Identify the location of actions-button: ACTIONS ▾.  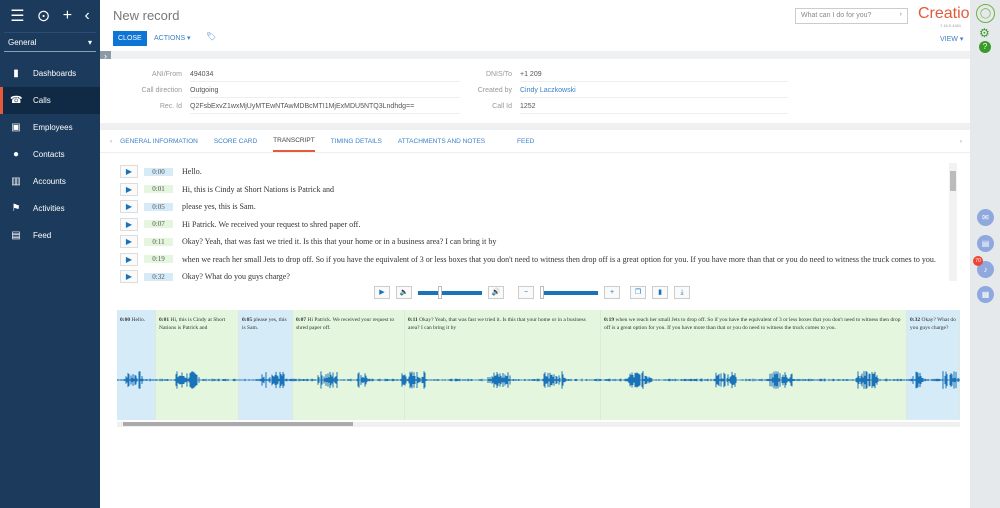
(172, 38).